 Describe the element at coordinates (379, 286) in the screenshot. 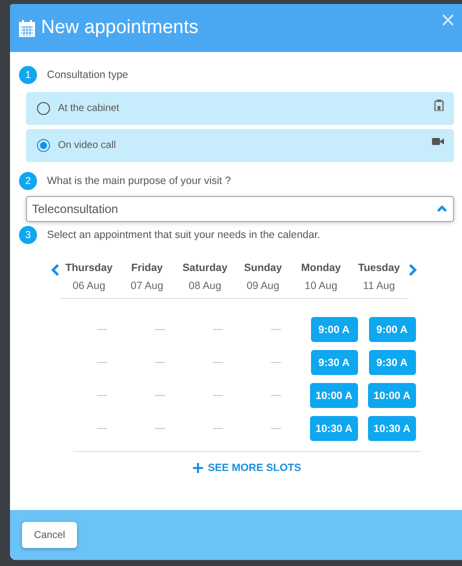

I see `day-date: 11 Aug` at that location.